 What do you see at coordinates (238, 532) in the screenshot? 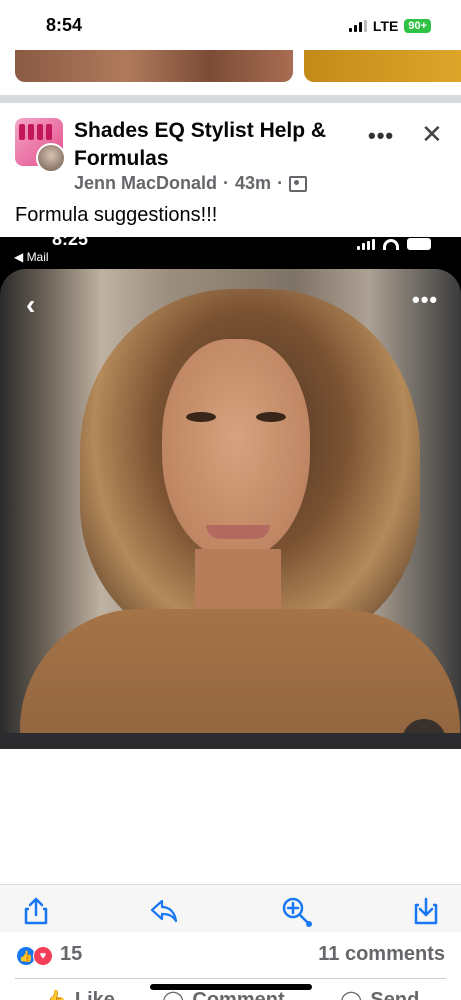
I see `photo-mouth` at bounding box center [238, 532].